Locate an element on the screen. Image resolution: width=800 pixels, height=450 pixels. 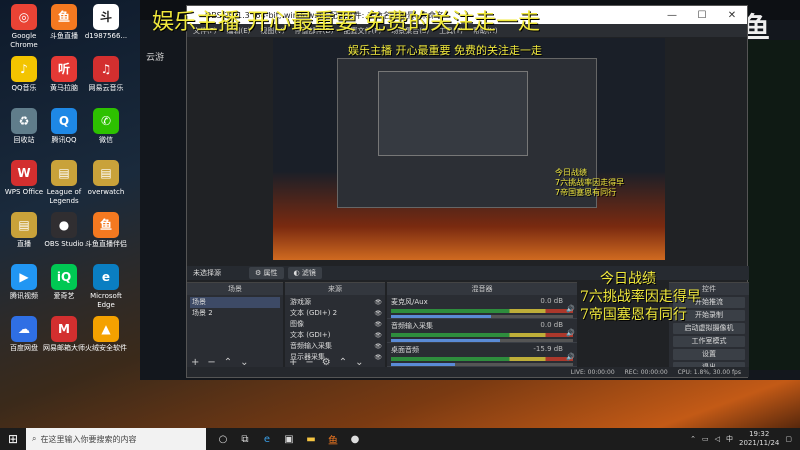
desktop-icon-label: 黄马拉脑 is located at coordinates (64, 88).